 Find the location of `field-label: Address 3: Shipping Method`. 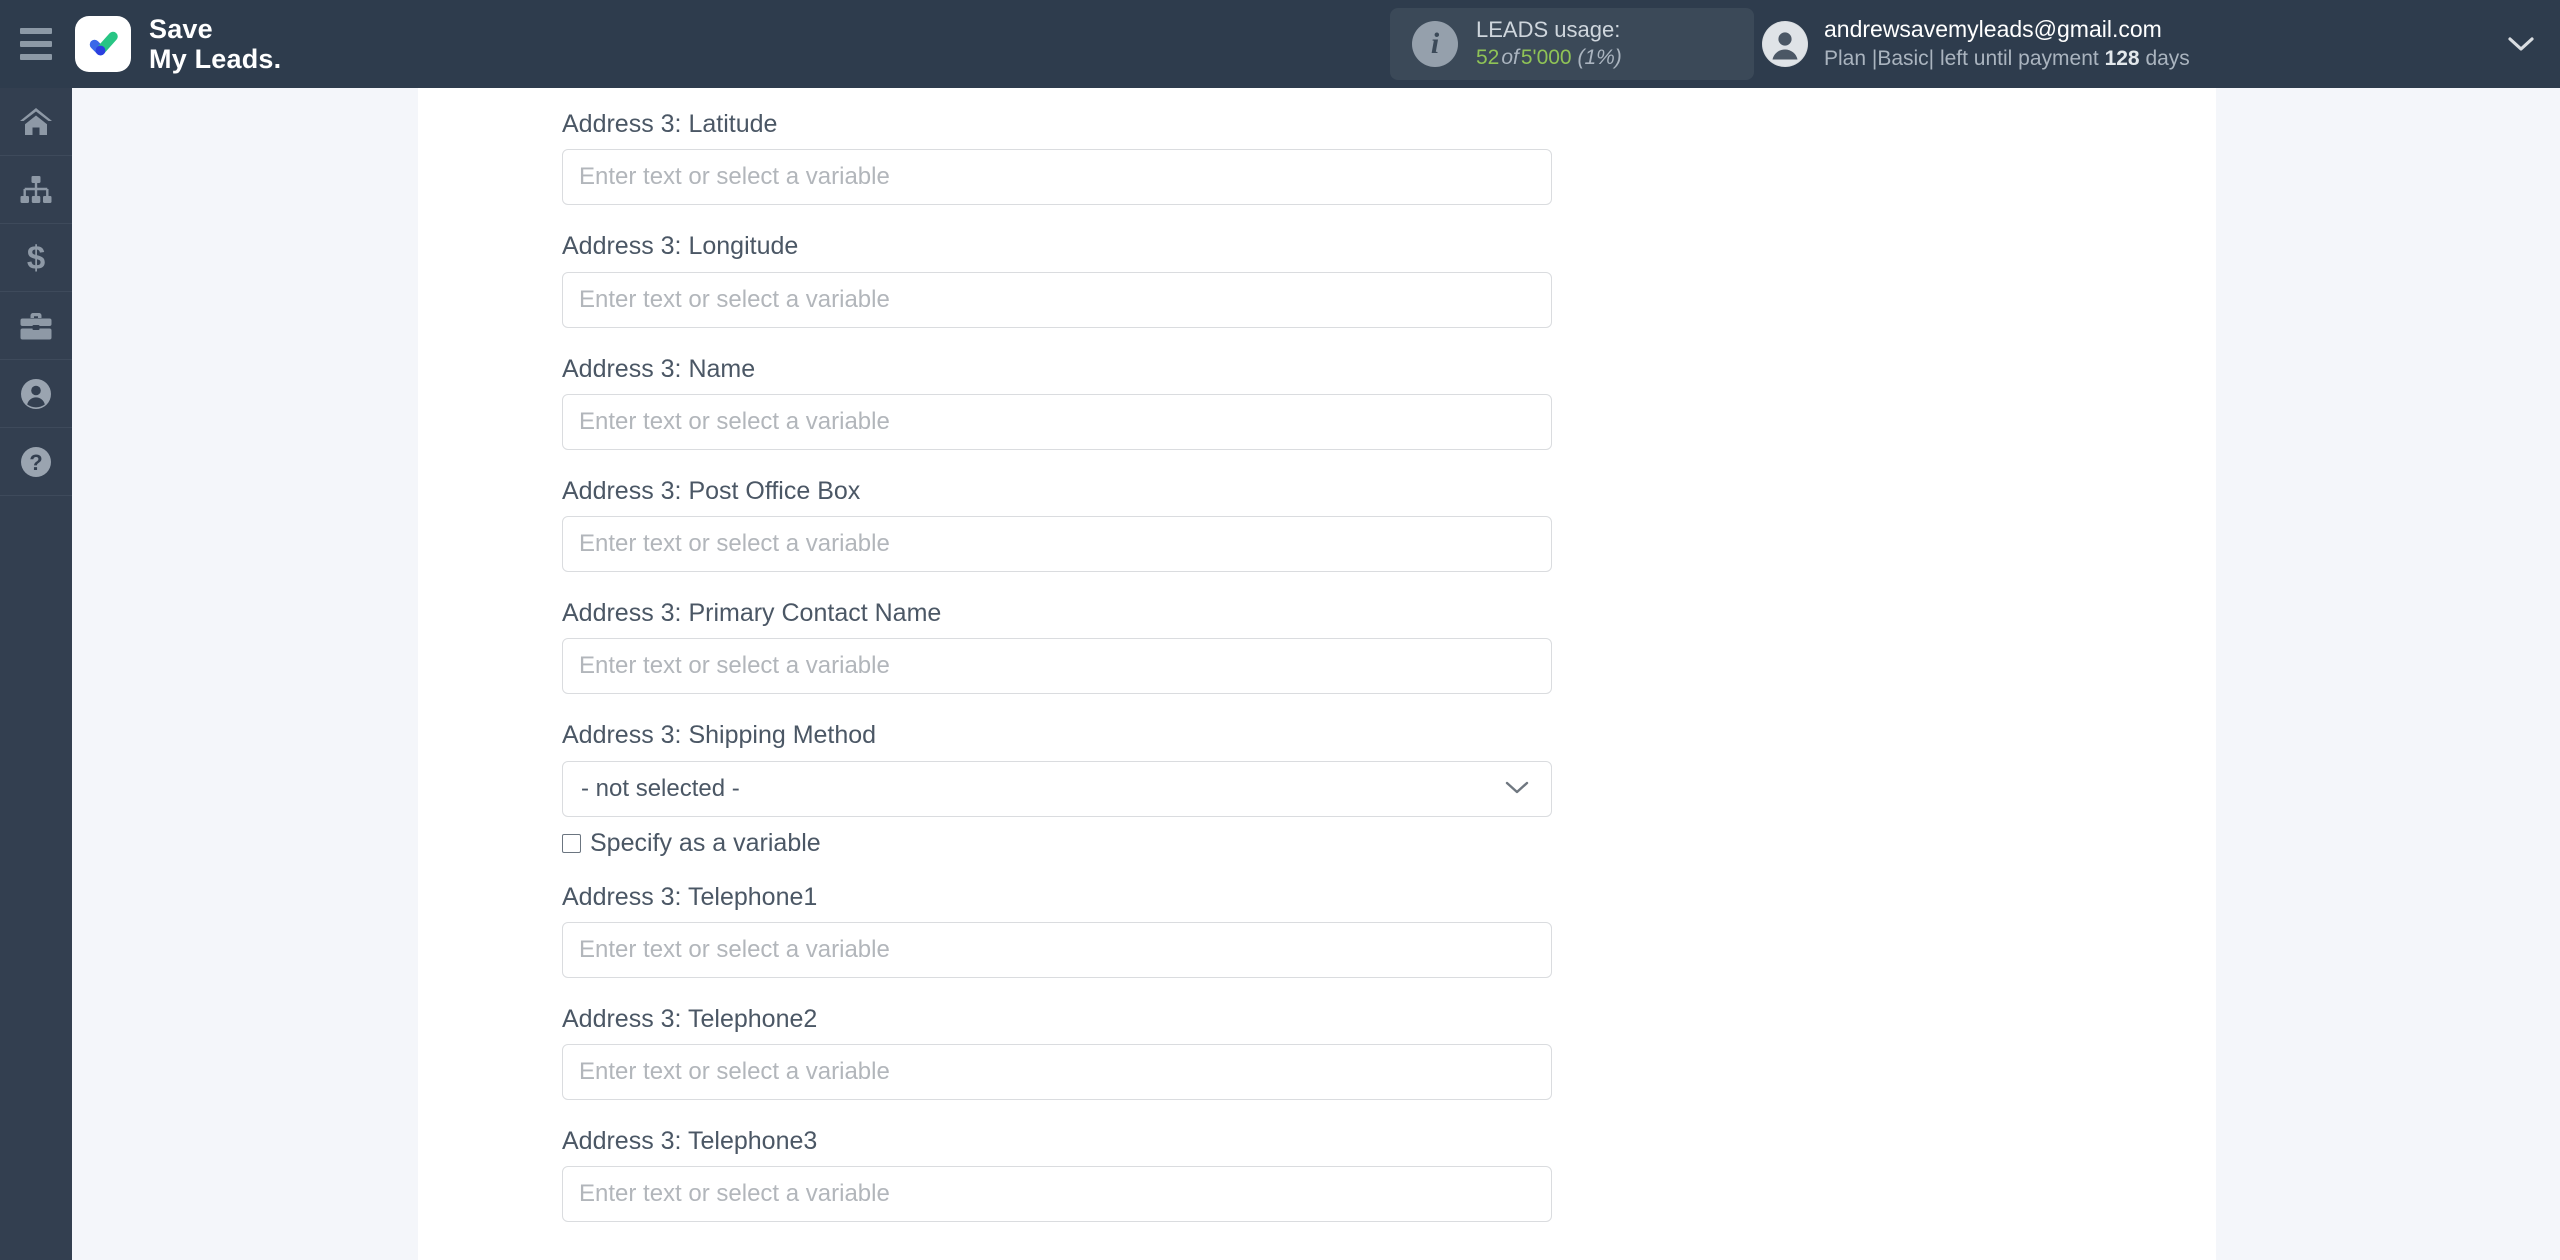

field-label: Address 3: Shipping Method is located at coordinates (719, 735).